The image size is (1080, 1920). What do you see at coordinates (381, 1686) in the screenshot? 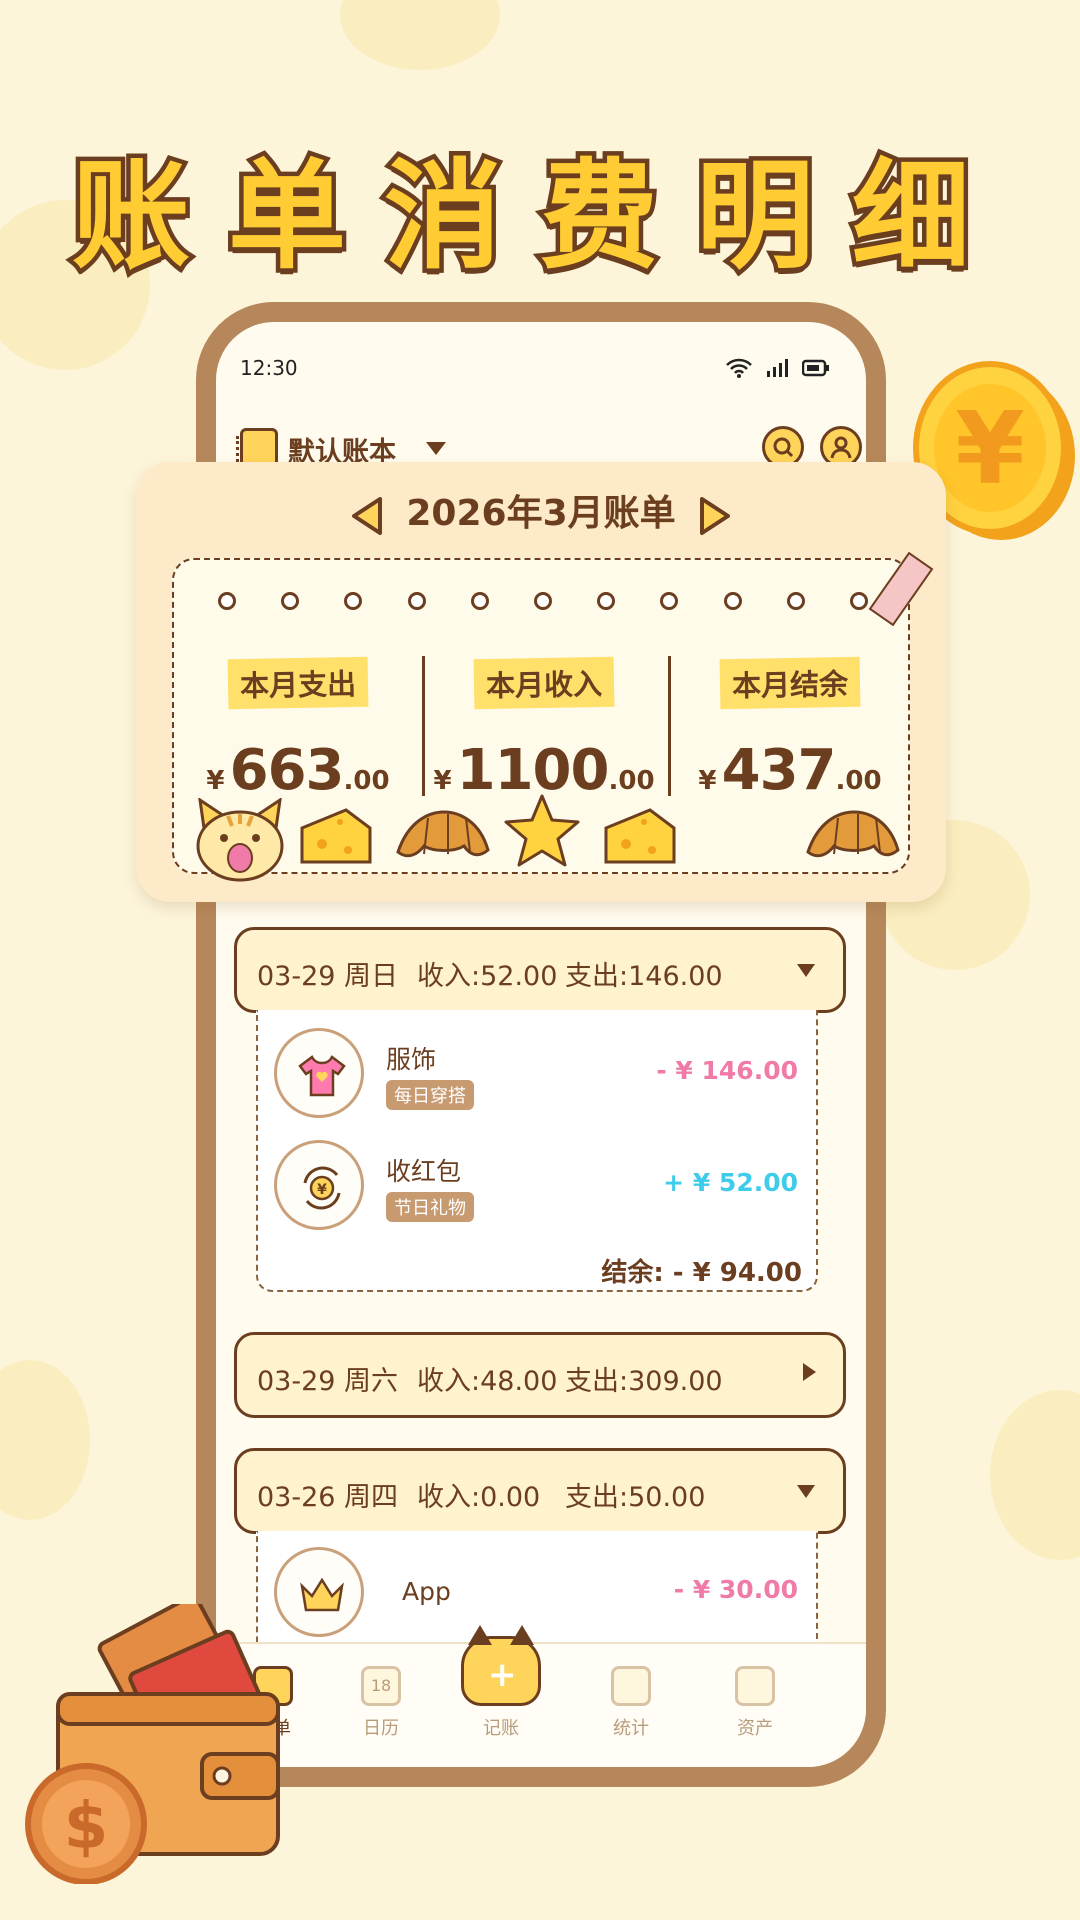
I see `calendar-icon: 18` at bounding box center [381, 1686].